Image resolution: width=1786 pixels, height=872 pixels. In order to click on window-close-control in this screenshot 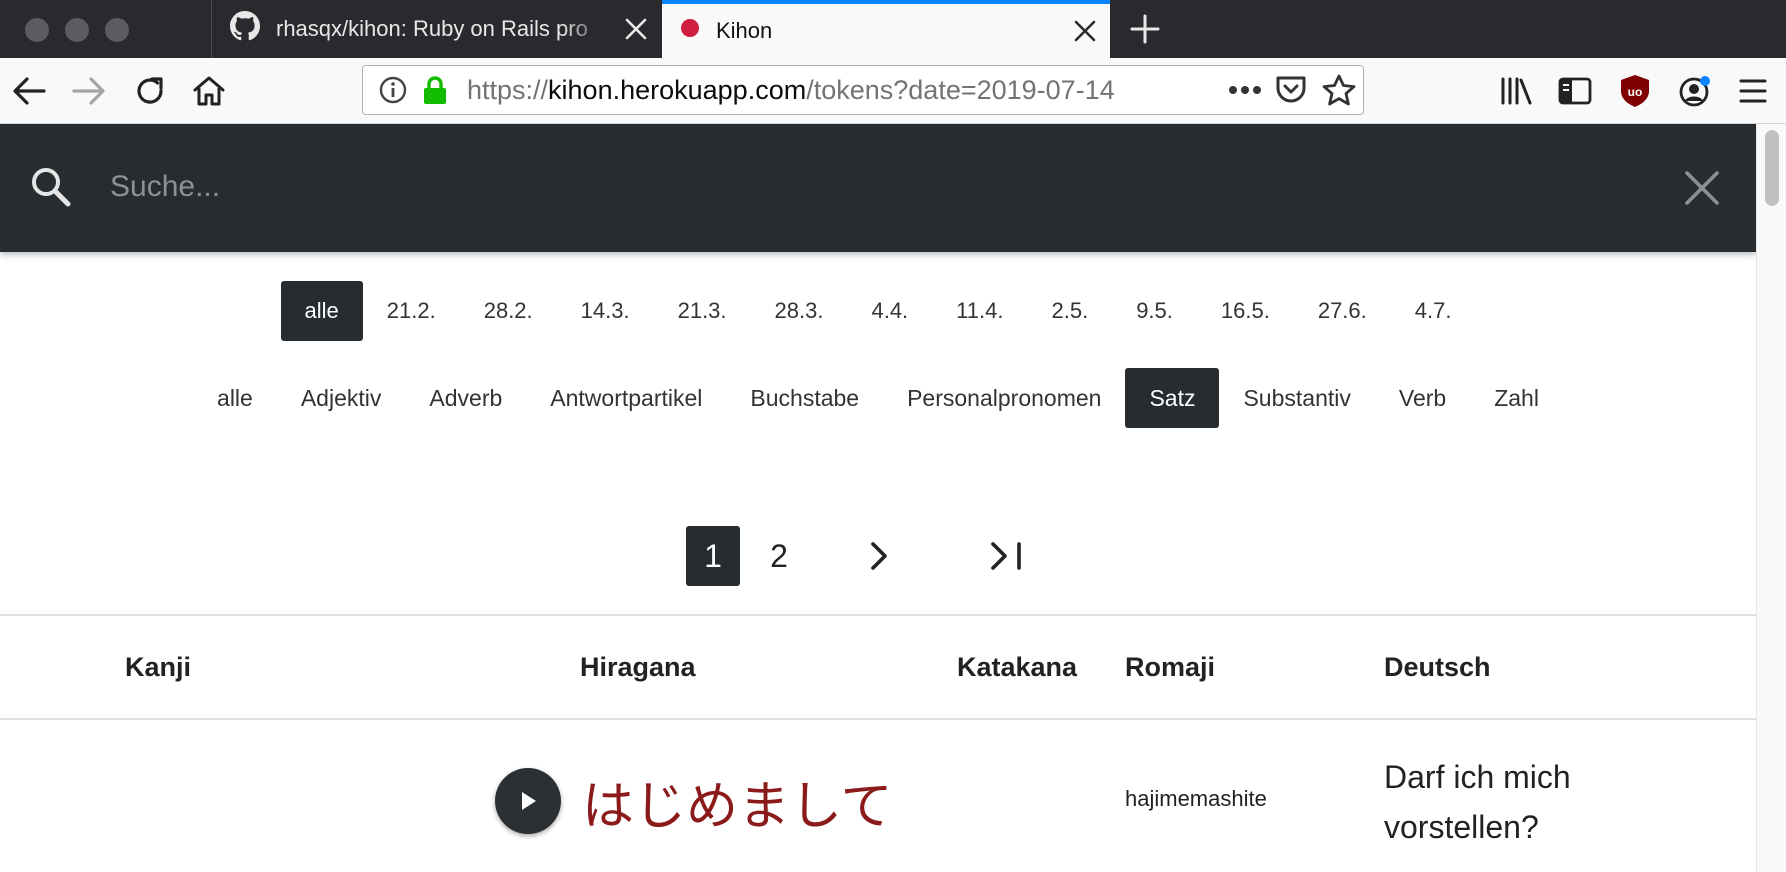, I will do `click(37, 30)`.